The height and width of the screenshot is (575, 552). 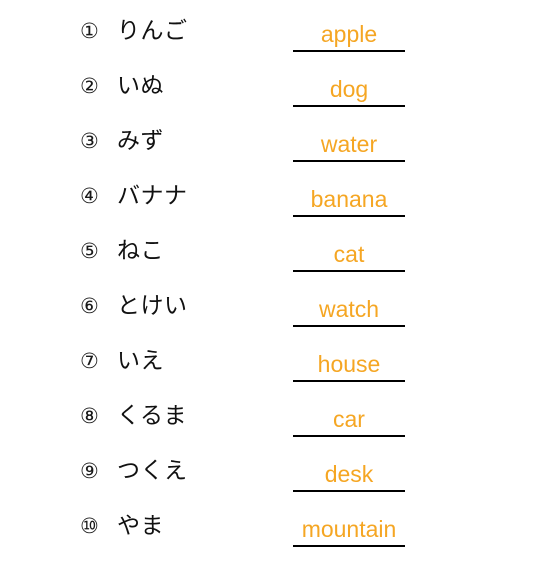 What do you see at coordinates (152, 306) in the screenshot?
I see `japanese-prompt: とけい` at bounding box center [152, 306].